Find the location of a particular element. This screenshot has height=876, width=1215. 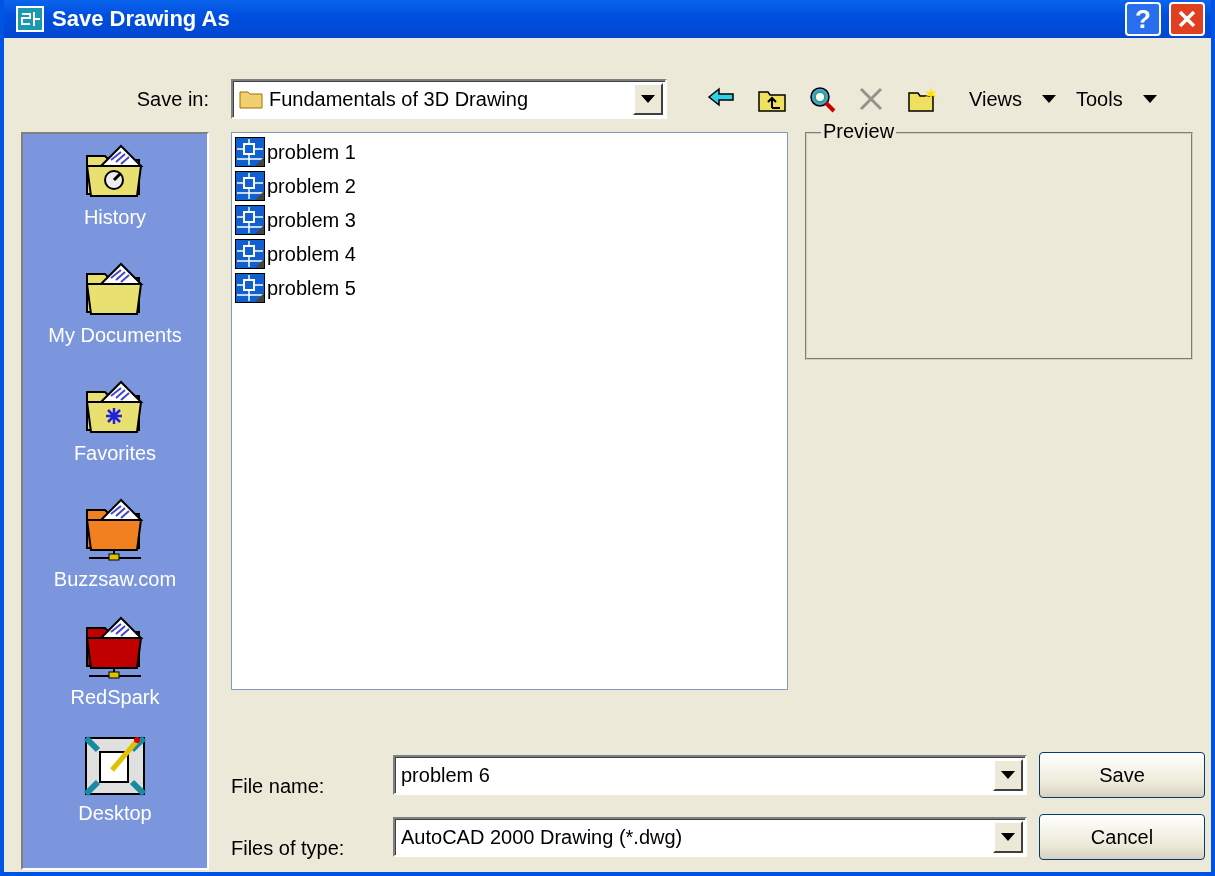

file-item: problem 2 is located at coordinates (296, 186).